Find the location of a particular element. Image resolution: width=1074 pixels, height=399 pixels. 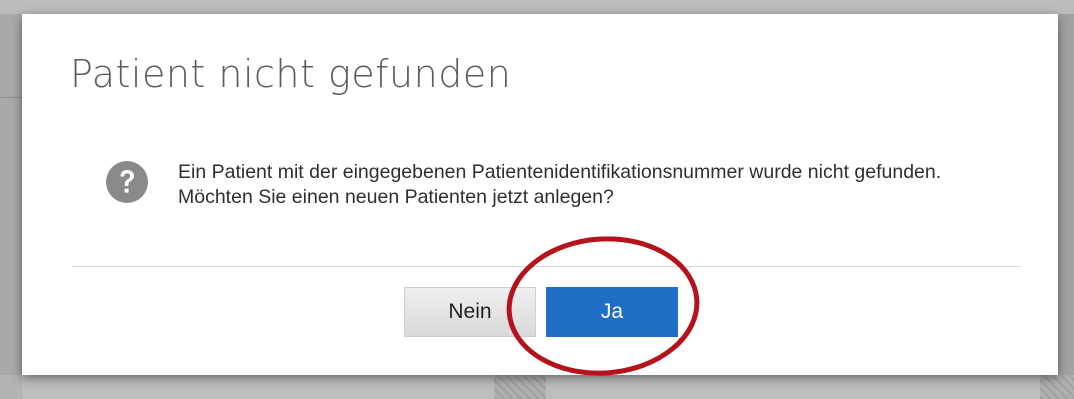

background-right-panel is located at coordinates (1066, 194).